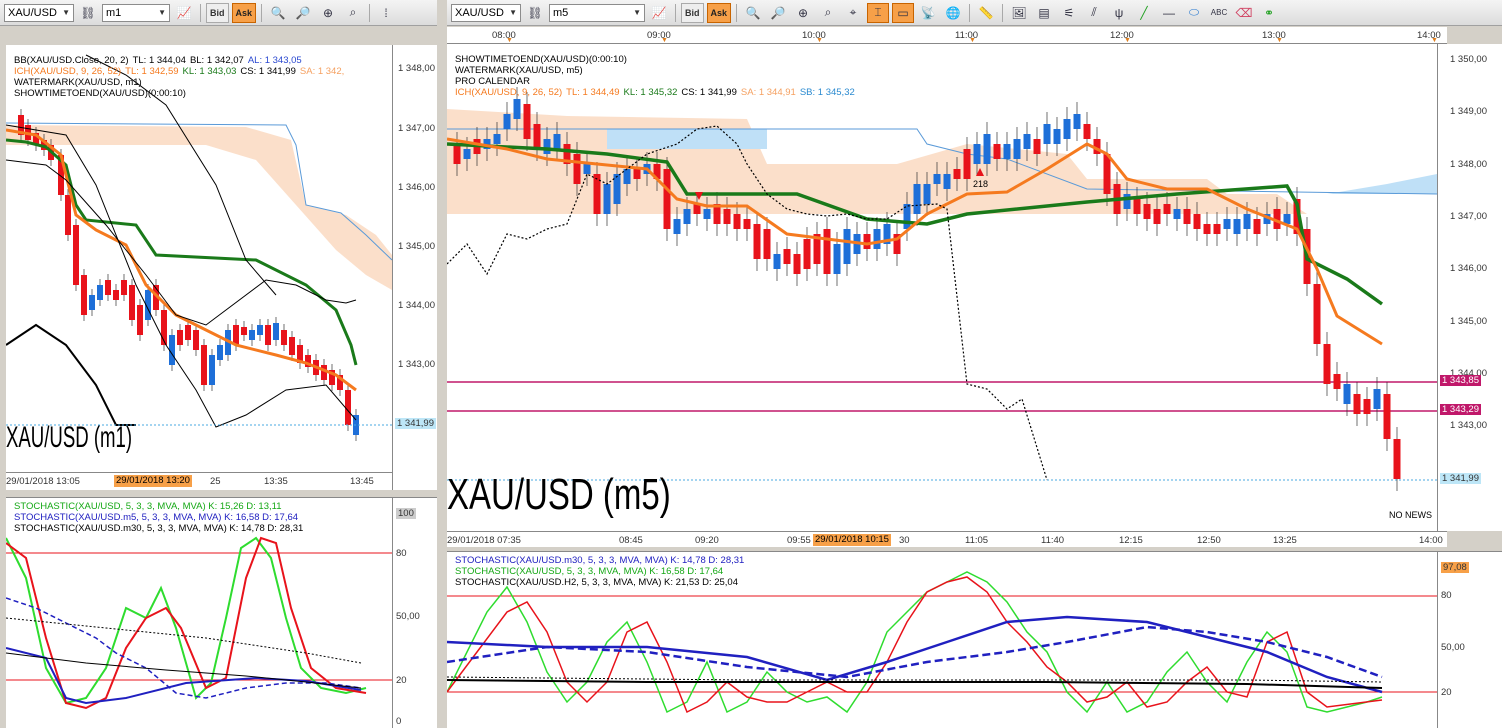 The width and height of the screenshot is (1502, 728). Describe the element at coordinates (1269, 13) in the screenshot. I see `org-chart-icon: ⚭` at that location.